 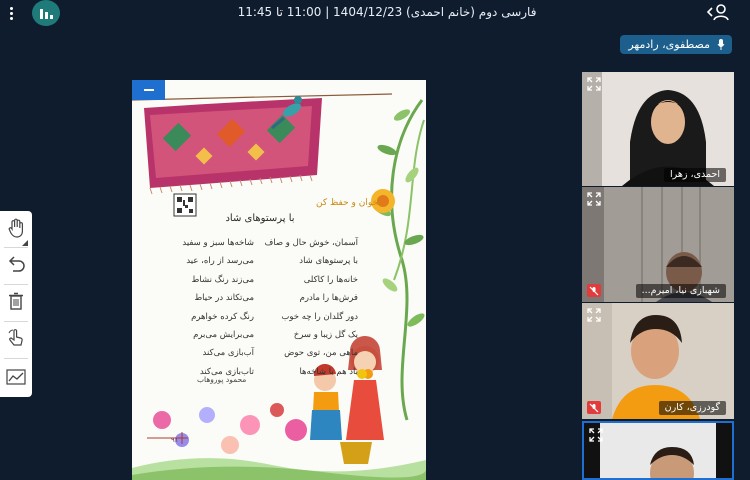 I want to click on poem-author: محمود پوروهاب, so click(x=222, y=379).